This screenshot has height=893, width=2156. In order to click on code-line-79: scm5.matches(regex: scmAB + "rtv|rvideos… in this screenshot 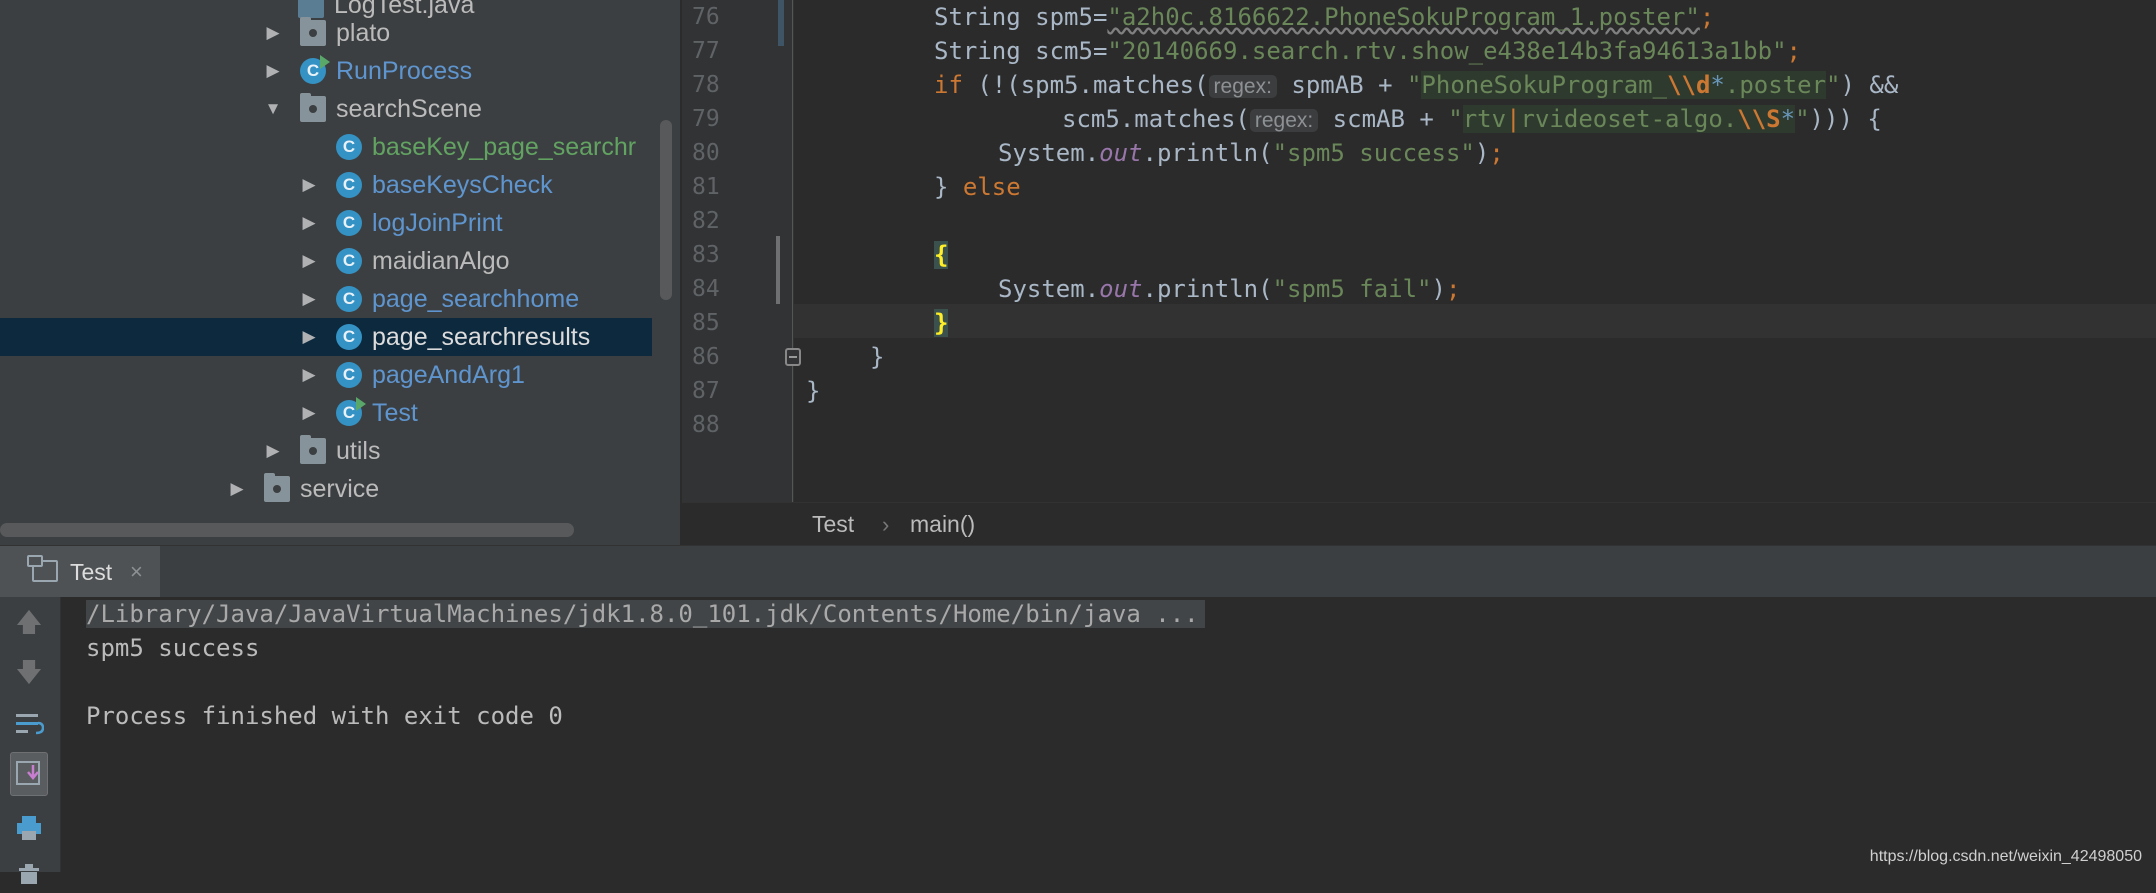, I will do `click(1344, 119)`.